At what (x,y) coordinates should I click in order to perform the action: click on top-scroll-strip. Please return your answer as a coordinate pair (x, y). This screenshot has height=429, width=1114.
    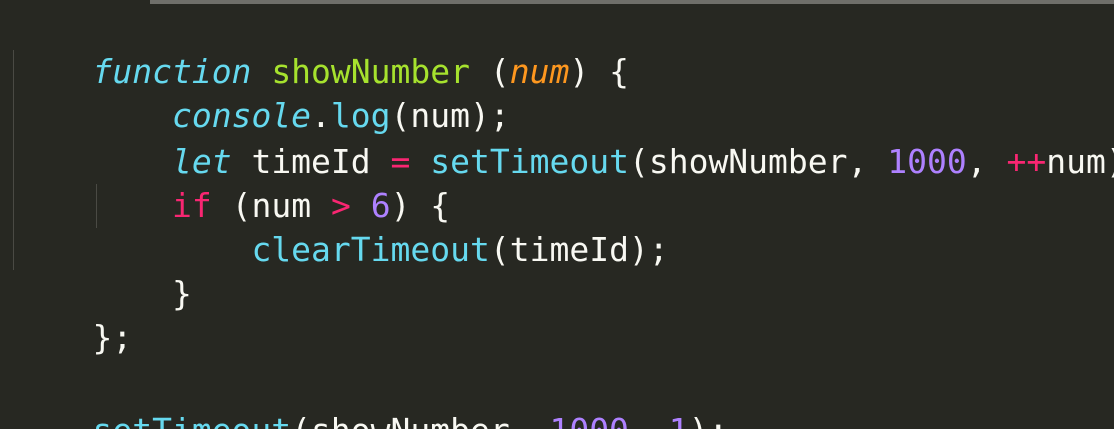
    Looking at the image, I should click on (632, 2).